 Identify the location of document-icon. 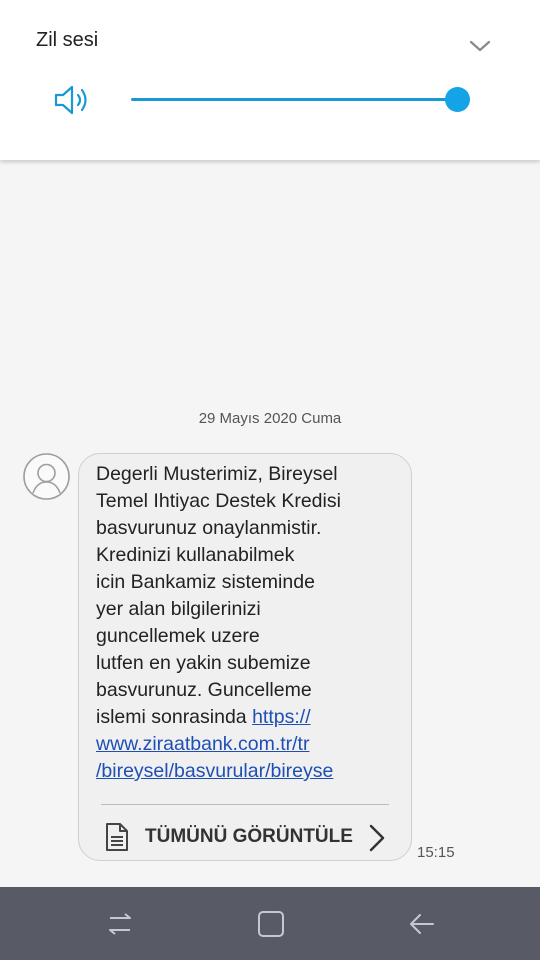
(117, 837).